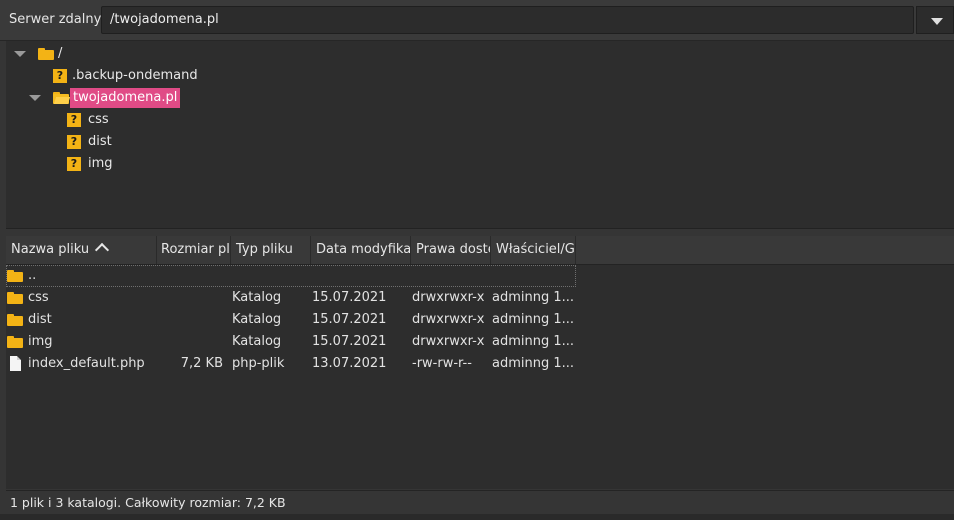  I want to click on tree-node-root: /, so click(106, 54).